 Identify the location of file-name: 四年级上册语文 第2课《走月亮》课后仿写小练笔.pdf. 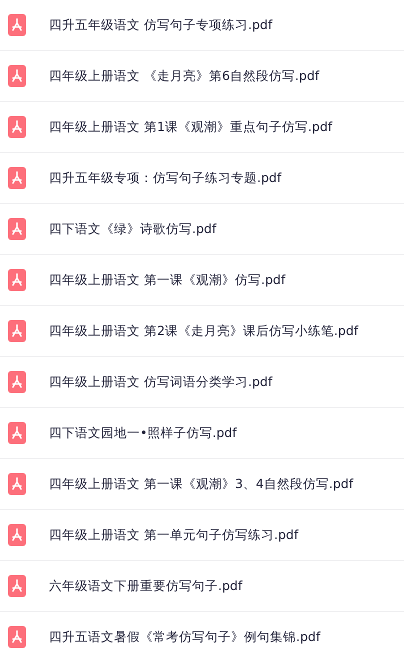
(203, 331).